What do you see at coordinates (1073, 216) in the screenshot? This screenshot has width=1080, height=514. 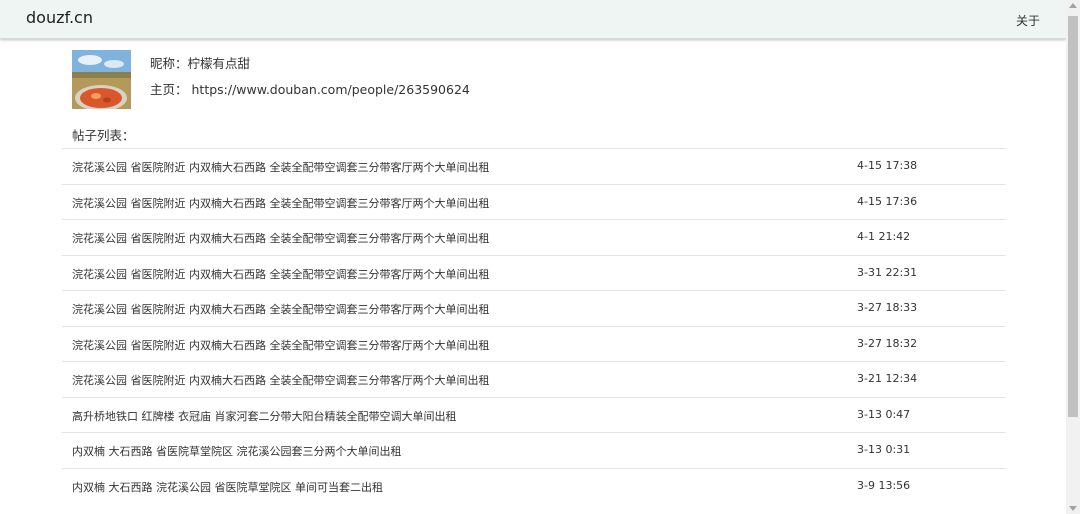 I see `scrollbar-thumb` at bounding box center [1073, 216].